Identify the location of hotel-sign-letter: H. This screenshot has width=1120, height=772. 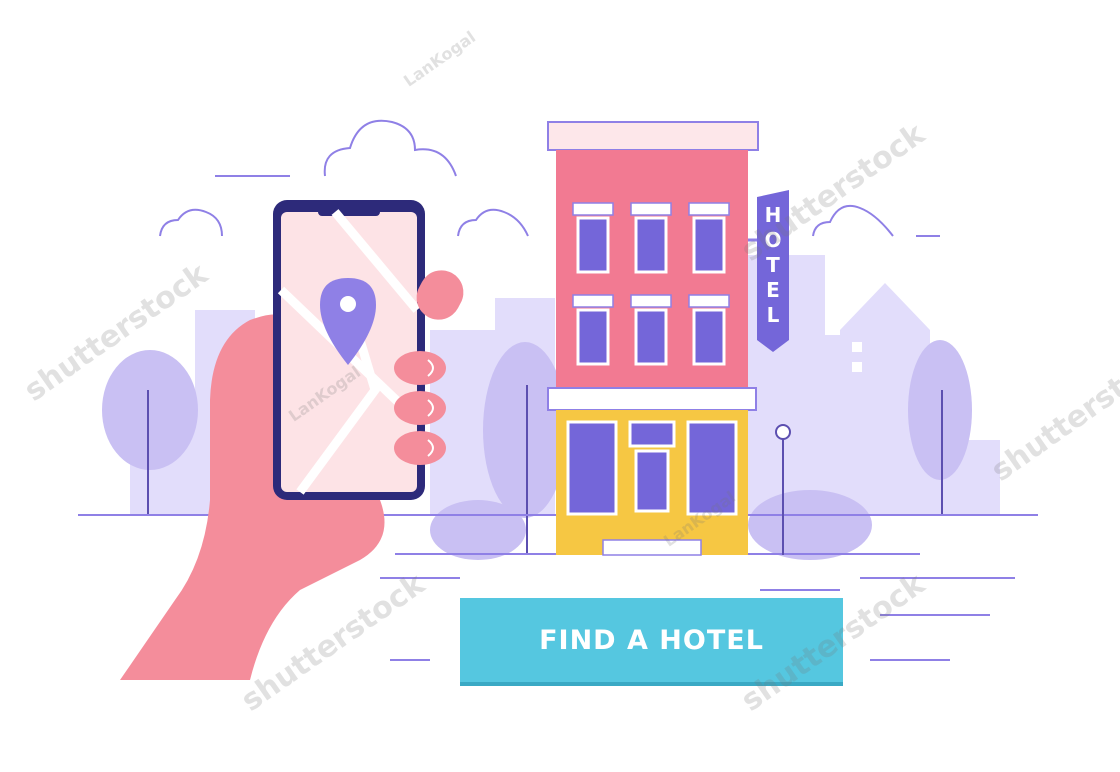
(773, 215).